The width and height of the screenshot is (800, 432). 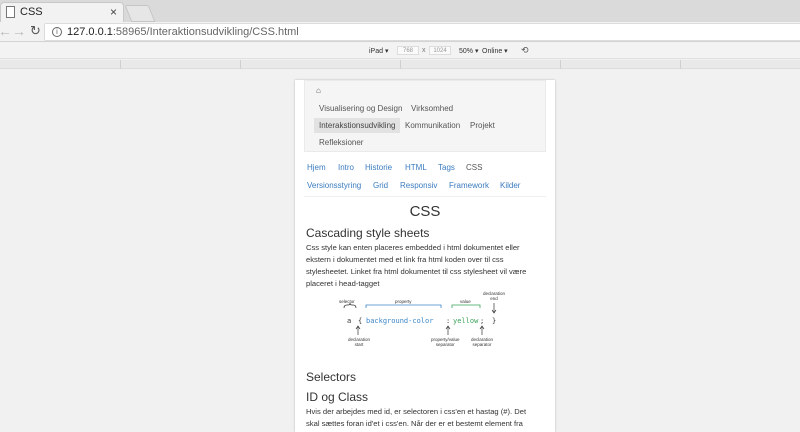 I want to click on code-selector: a, so click(x=349, y=321).